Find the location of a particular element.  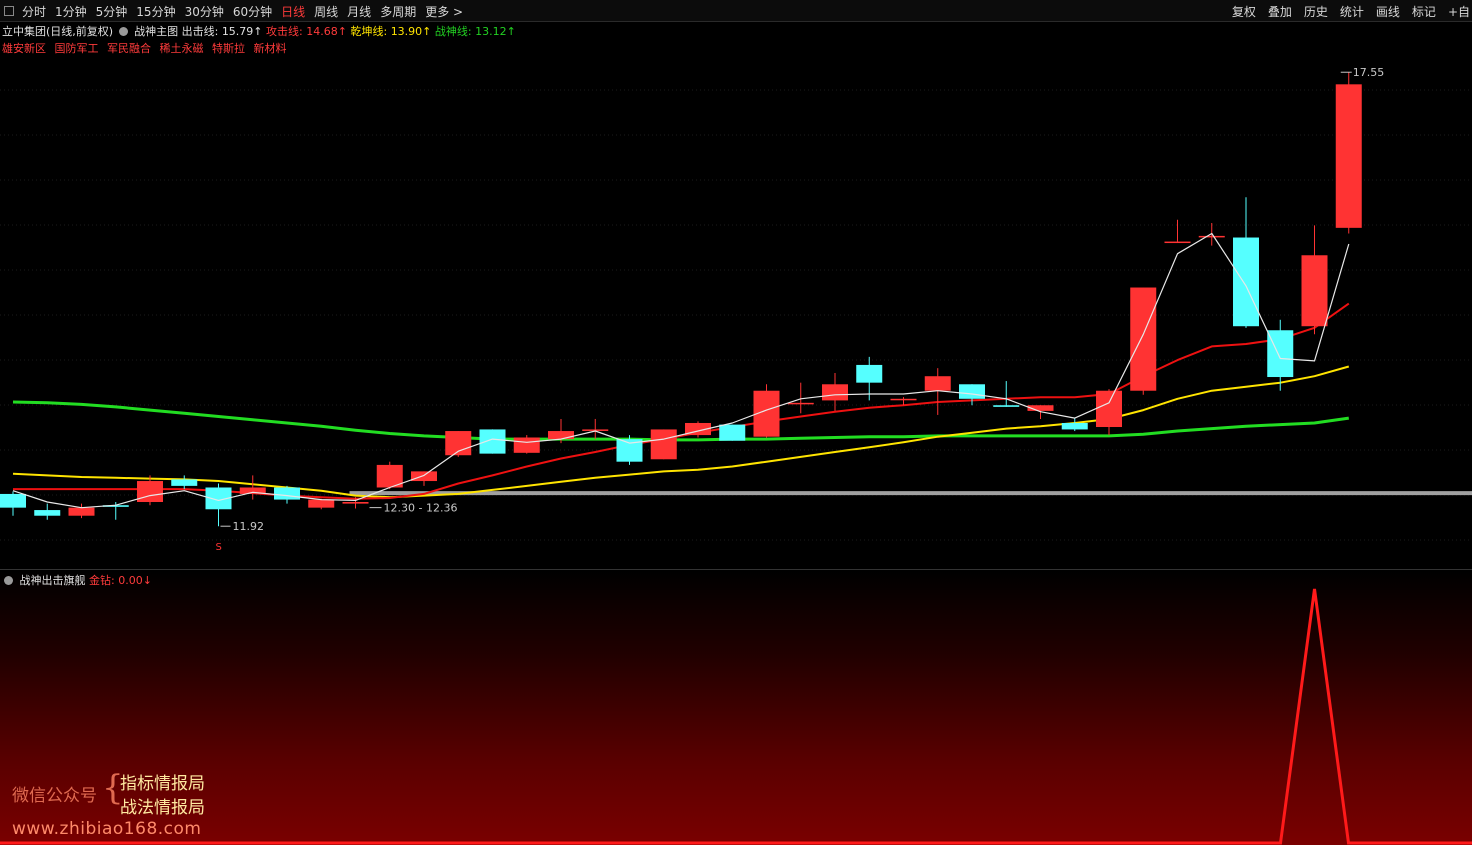

tab-period-more: 更多 > is located at coordinates (444, 11).